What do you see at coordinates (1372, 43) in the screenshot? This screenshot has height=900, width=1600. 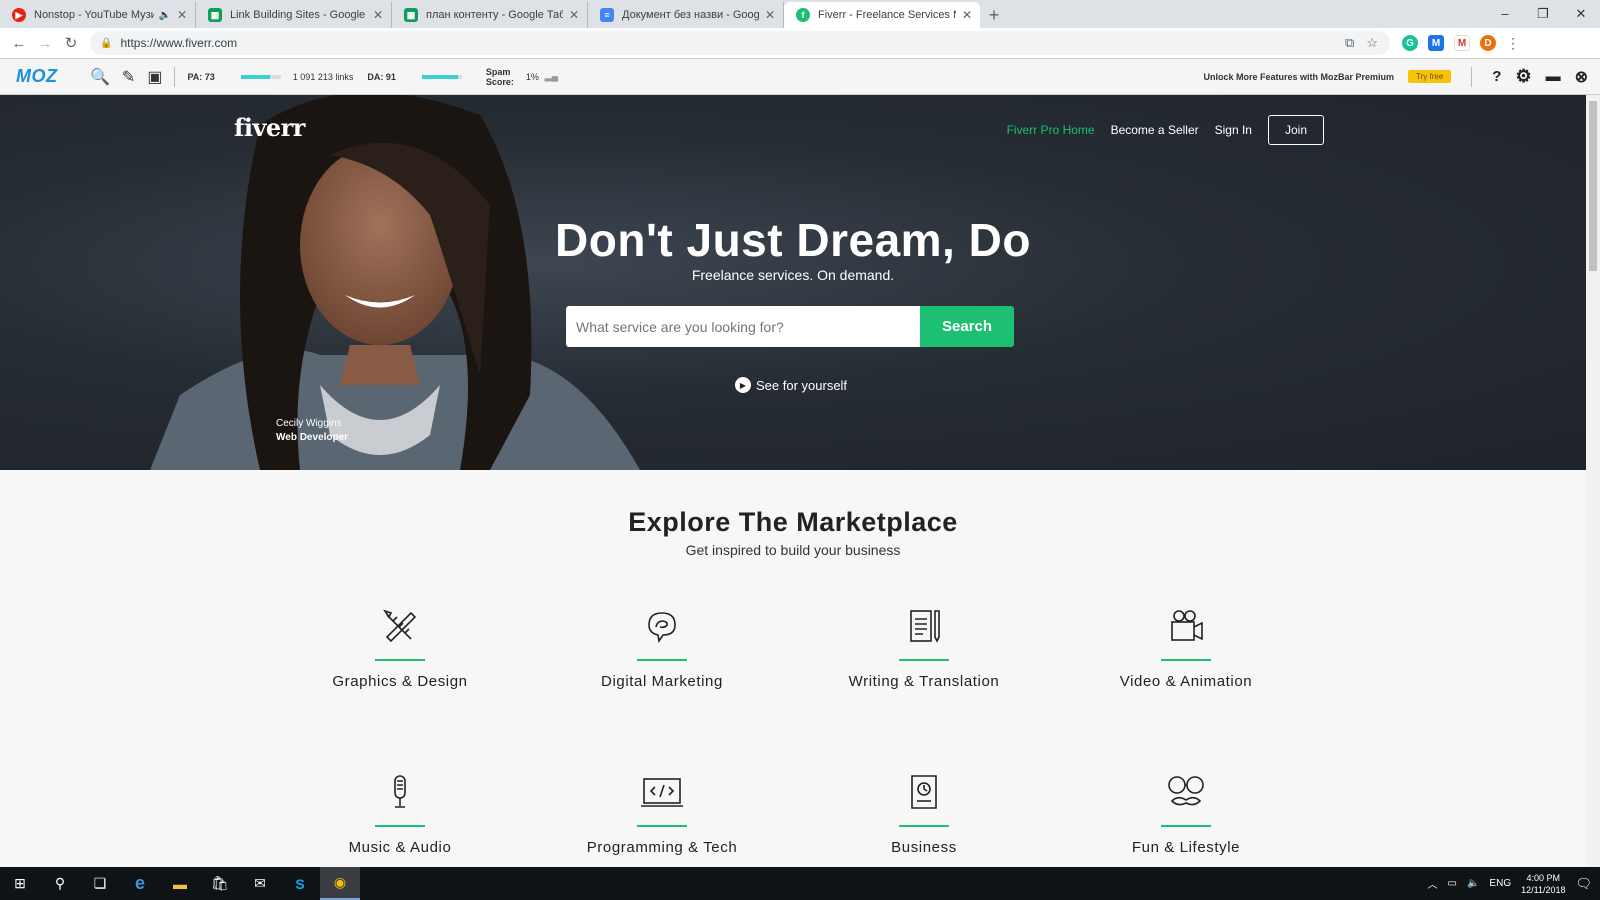 I see `bookmark-star-icon: ☆` at bounding box center [1372, 43].